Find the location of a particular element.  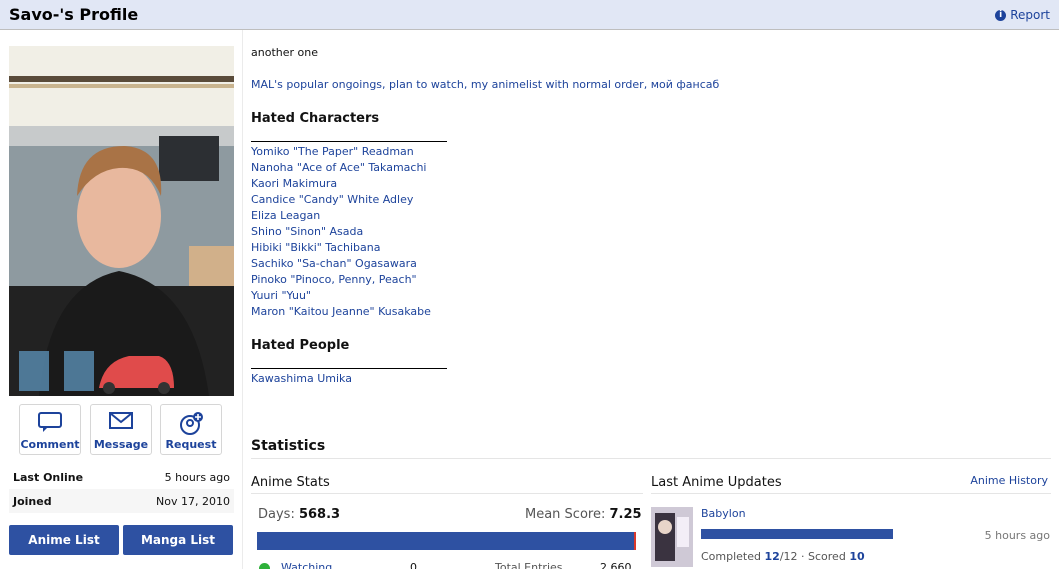

info-icon: i is located at coordinates (1001, 15).